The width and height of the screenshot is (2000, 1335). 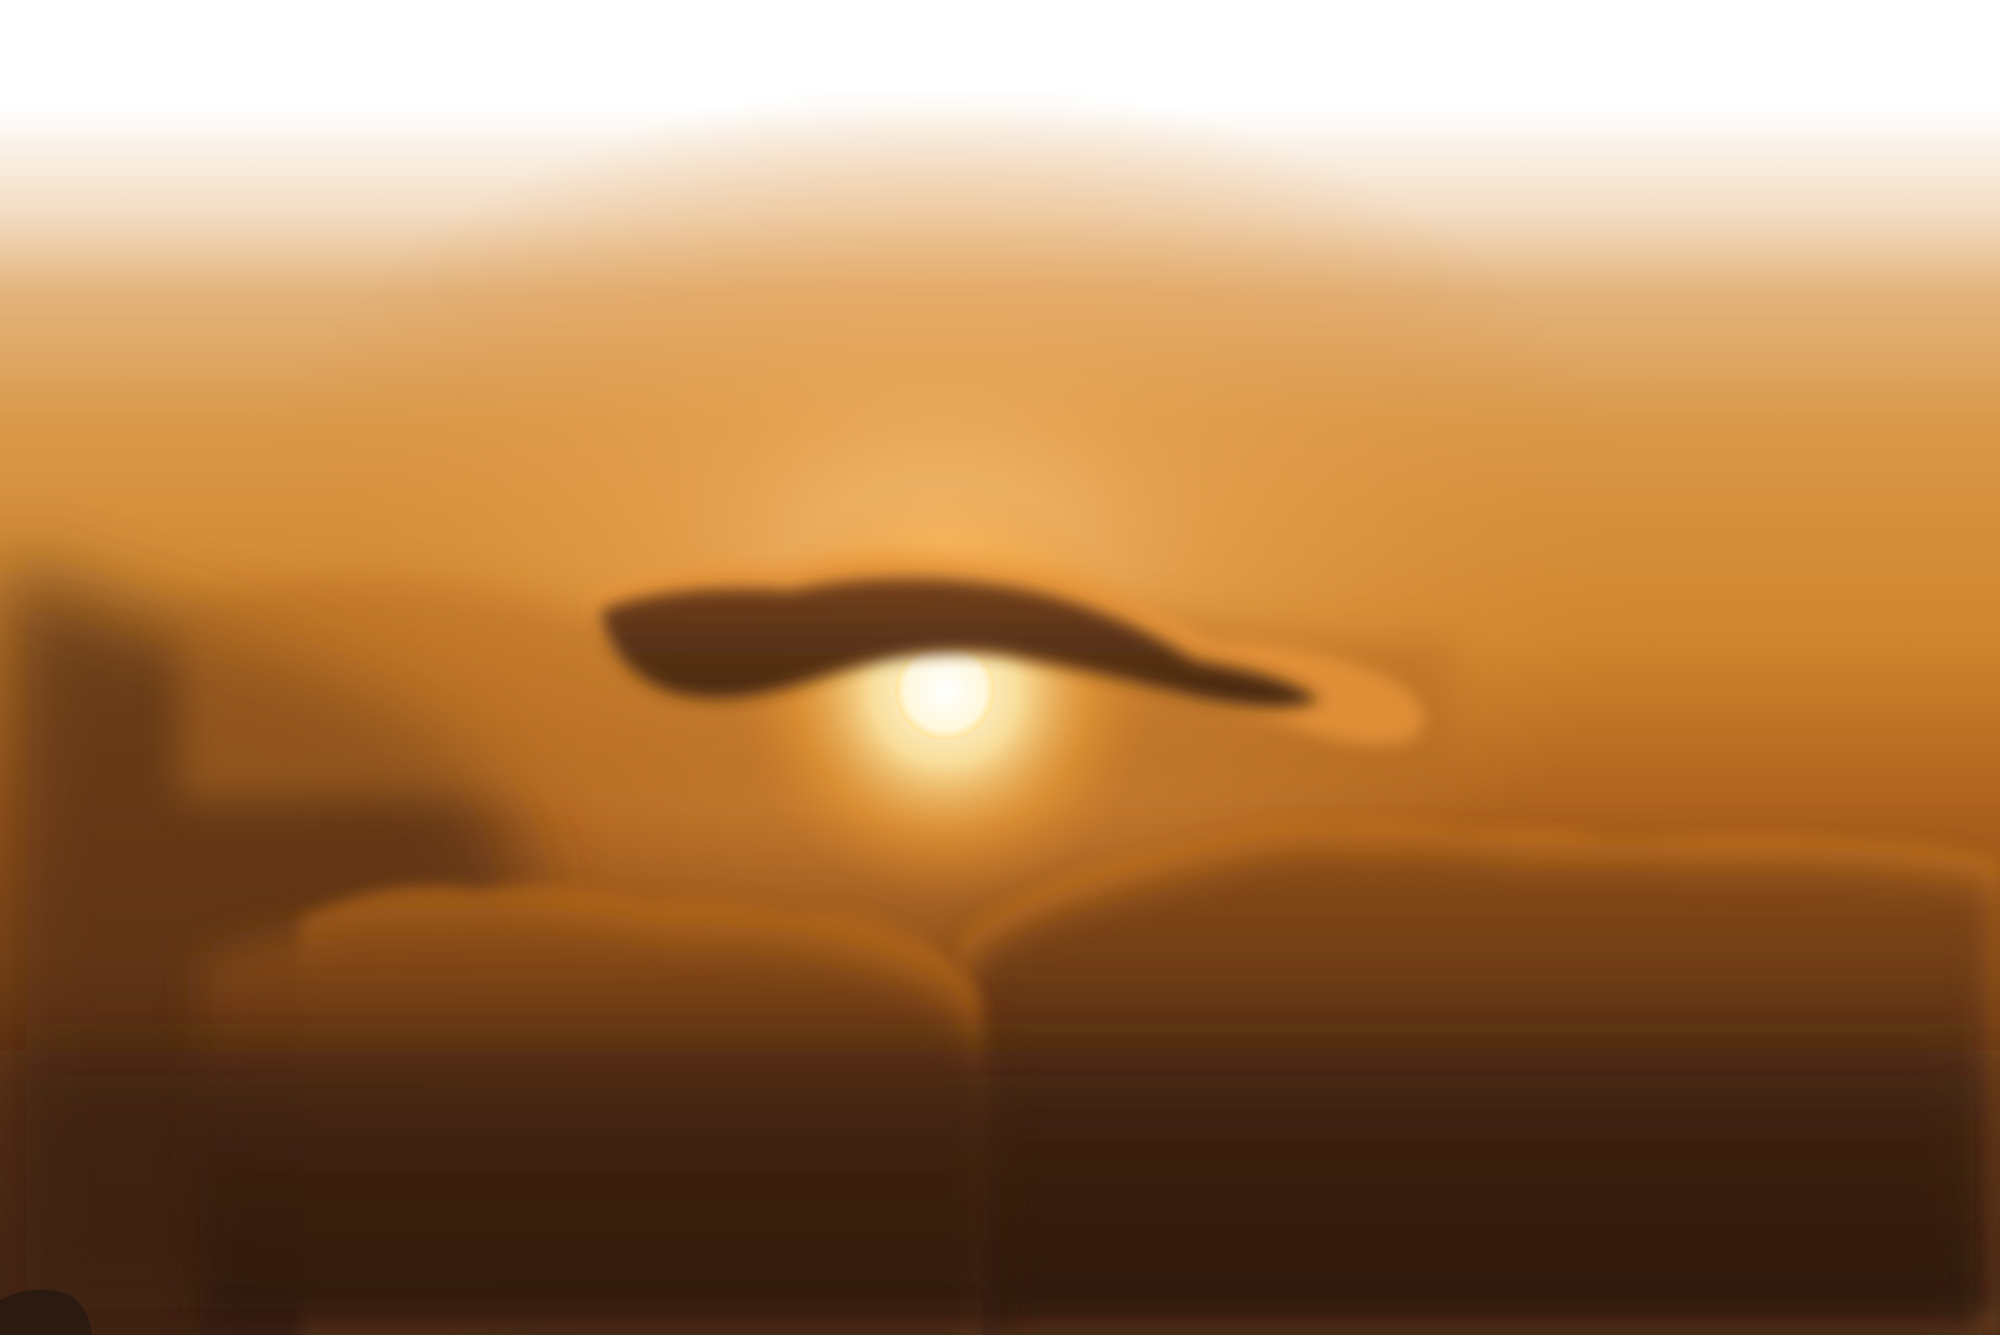 What do you see at coordinates (1000, 45) in the screenshot?
I see `top-white-fade` at bounding box center [1000, 45].